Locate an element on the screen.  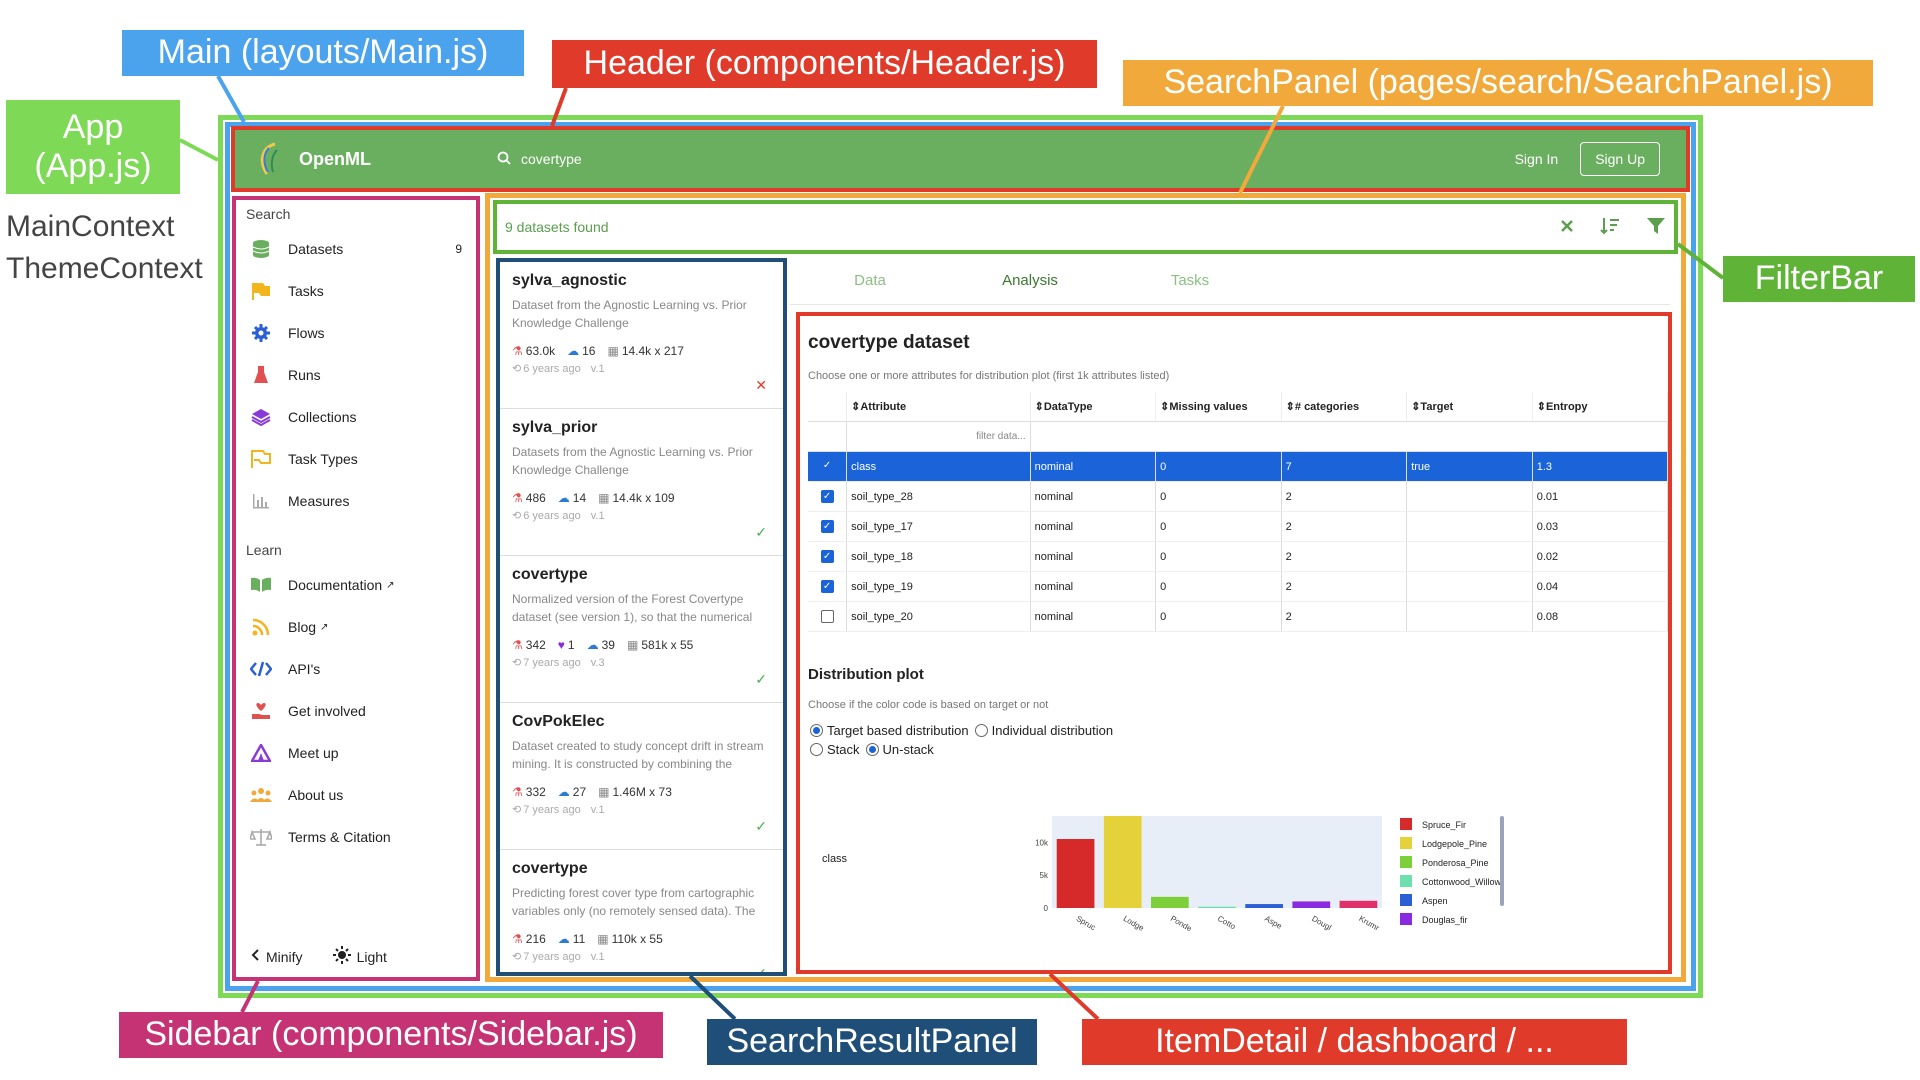
callout-searchresultpanel: SearchResultPanel is located at coordinates (872, 1042).